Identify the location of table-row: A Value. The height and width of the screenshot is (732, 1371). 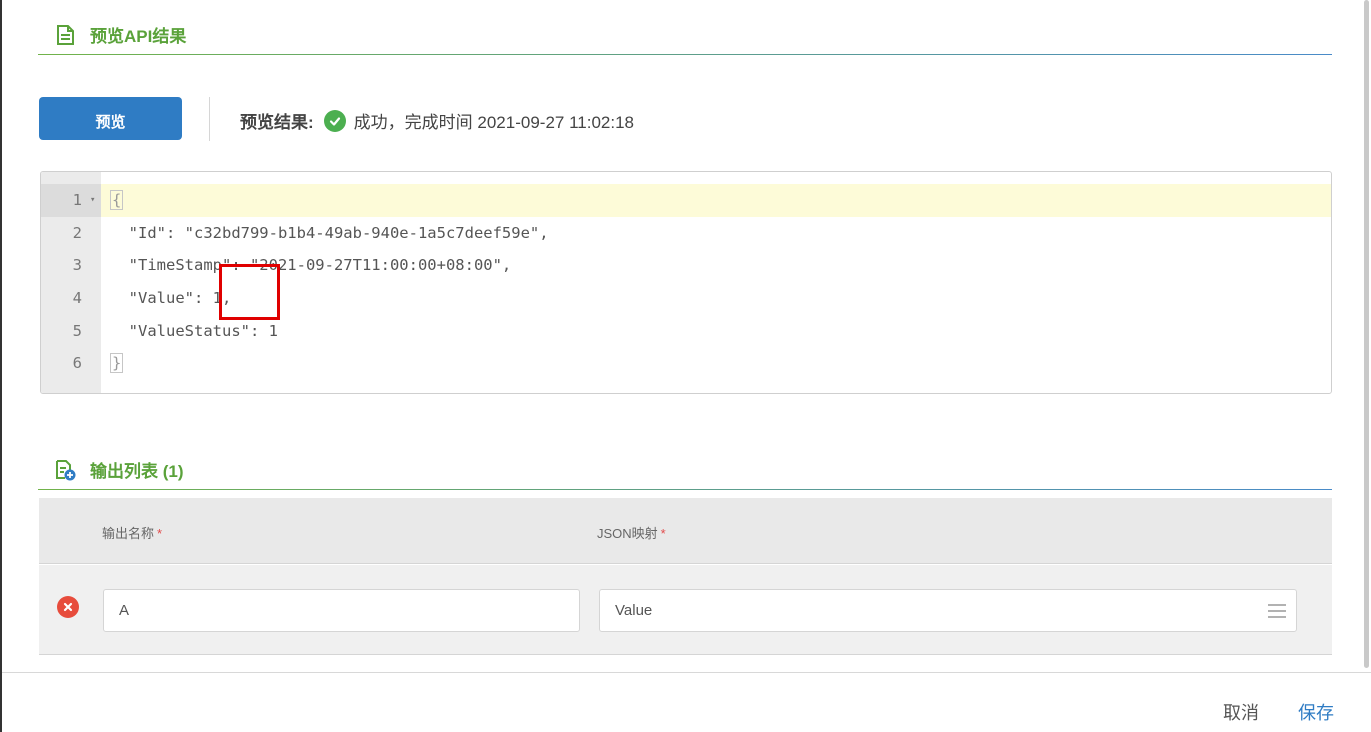
(685, 610).